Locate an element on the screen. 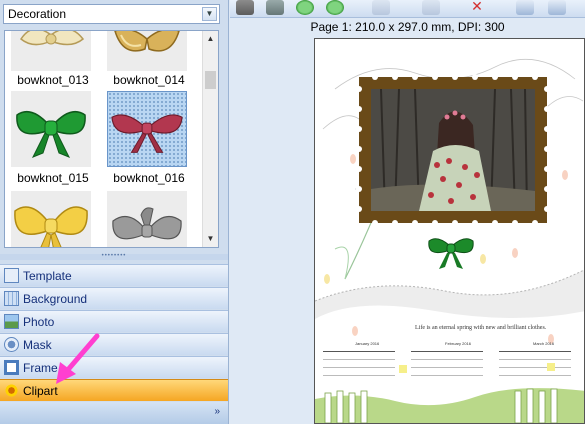 The height and width of the screenshot is (424, 585). copy-icon is located at coordinates (381, 7).